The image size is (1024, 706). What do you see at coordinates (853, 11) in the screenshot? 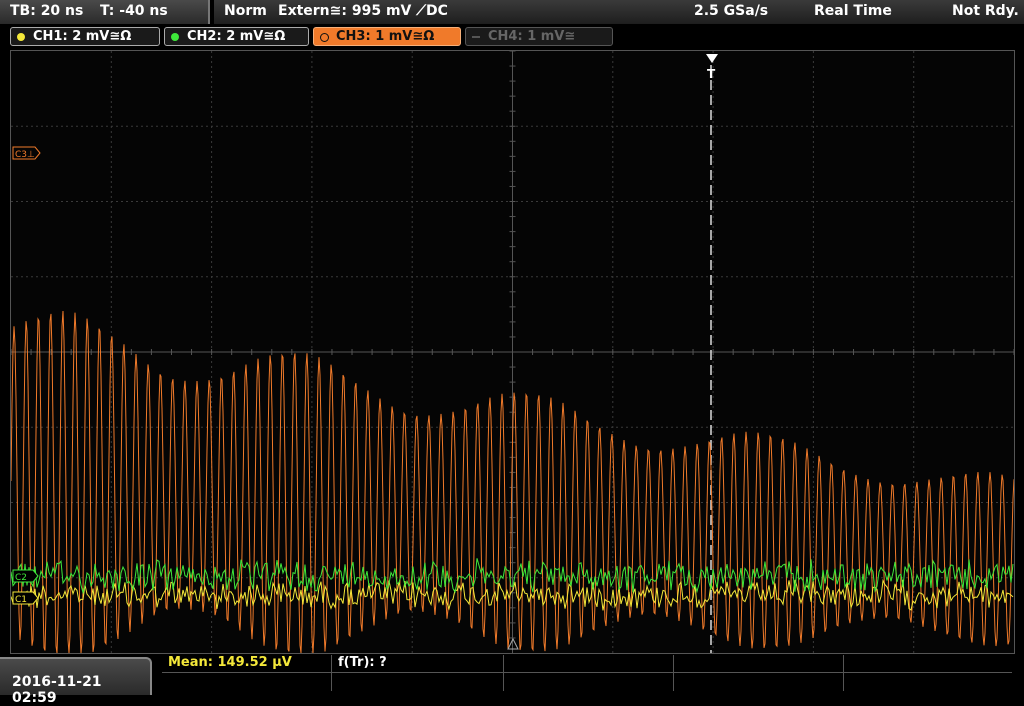
I see `acquisition-mode: Real Time` at bounding box center [853, 11].